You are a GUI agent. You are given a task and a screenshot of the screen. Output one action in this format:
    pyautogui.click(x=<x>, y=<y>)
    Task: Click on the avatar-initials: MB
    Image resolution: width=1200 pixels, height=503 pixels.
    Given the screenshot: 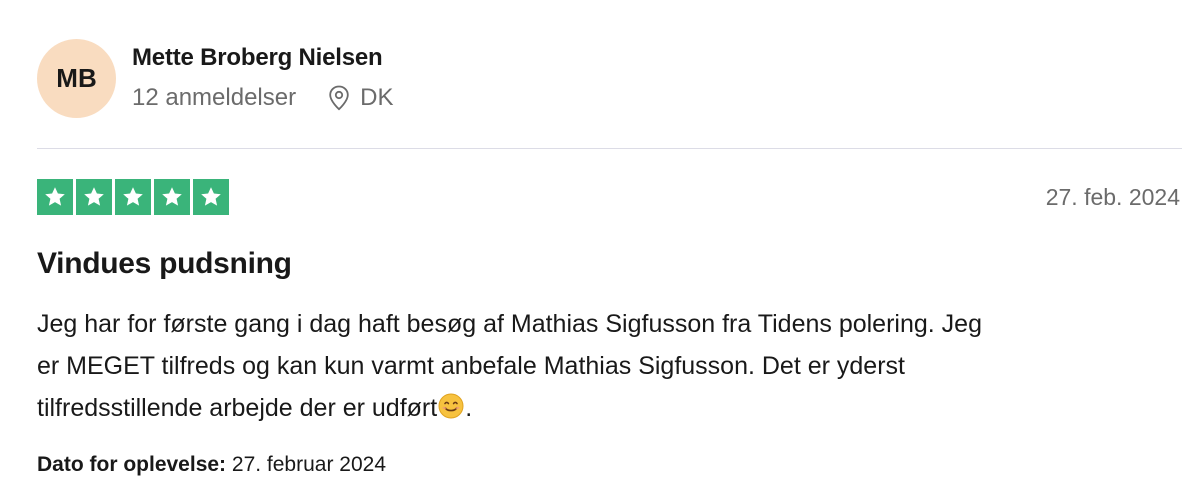 What is the action you would take?
    pyautogui.click(x=76, y=78)
    